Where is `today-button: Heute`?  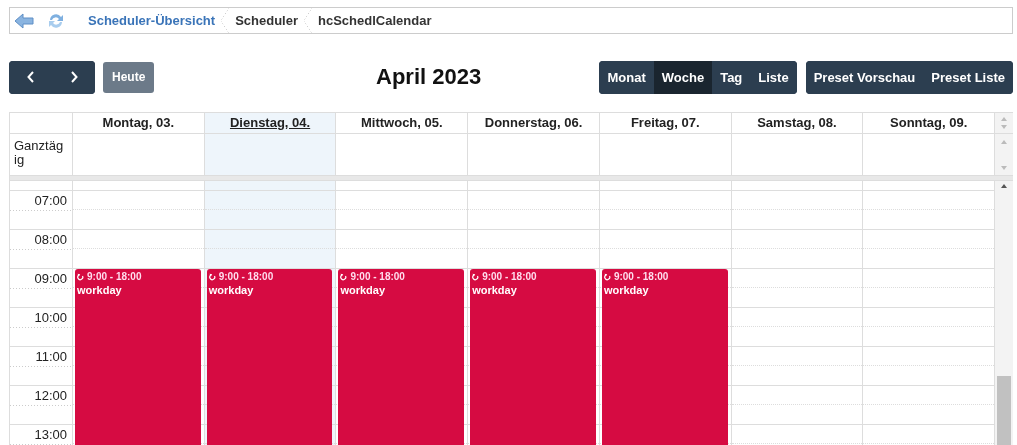 today-button: Heute is located at coordinates (129, 77).